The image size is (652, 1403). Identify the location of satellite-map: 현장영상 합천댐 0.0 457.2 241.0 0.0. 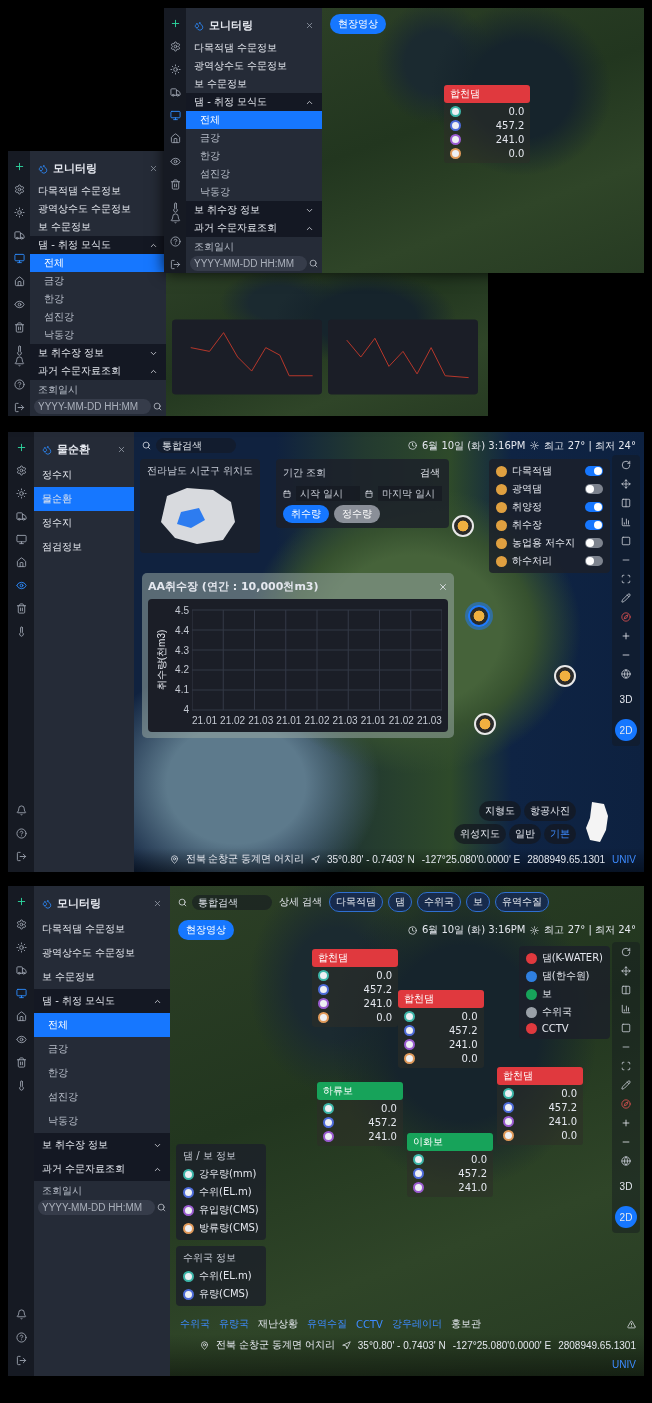
(483, 140).